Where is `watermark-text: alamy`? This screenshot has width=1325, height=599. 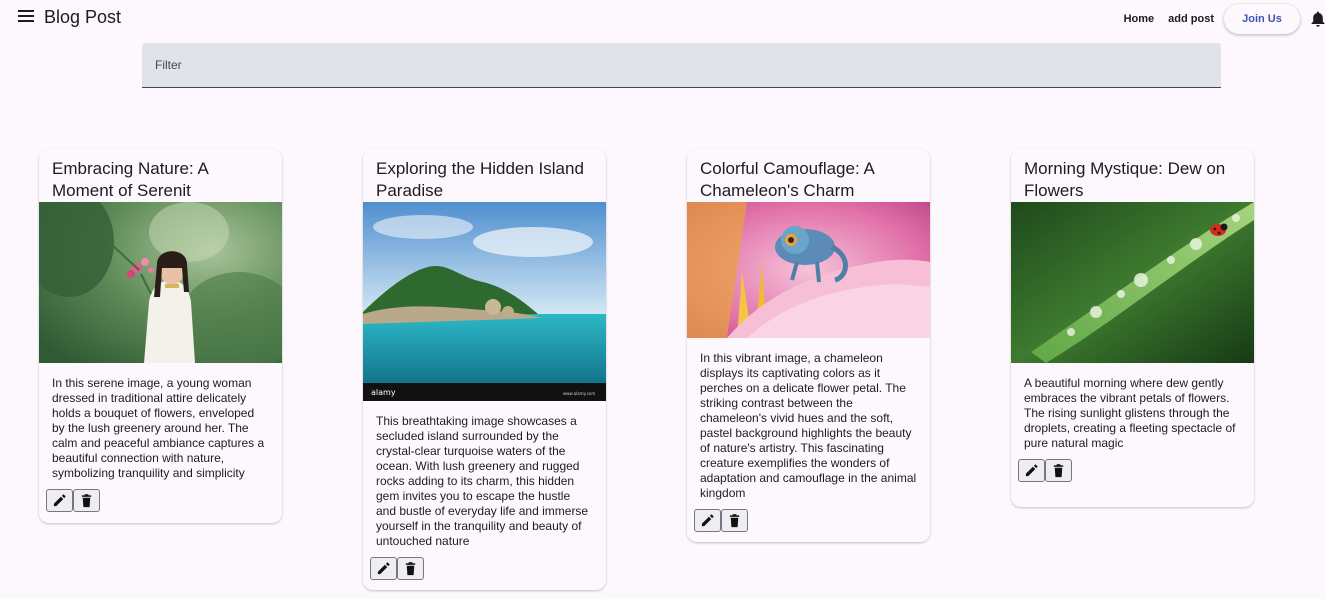 watermark-text: alamy is located at coordinates (383, 392).